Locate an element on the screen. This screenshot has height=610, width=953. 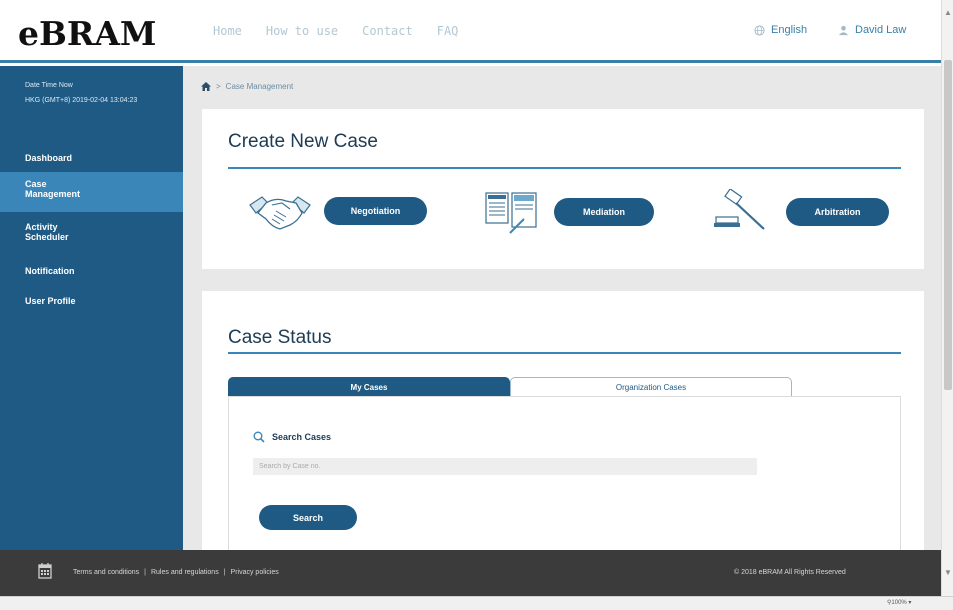
datetime-value: HKG (GMT+8) 2019-02-04 13:04:23 is located at coordinates (81, 100).